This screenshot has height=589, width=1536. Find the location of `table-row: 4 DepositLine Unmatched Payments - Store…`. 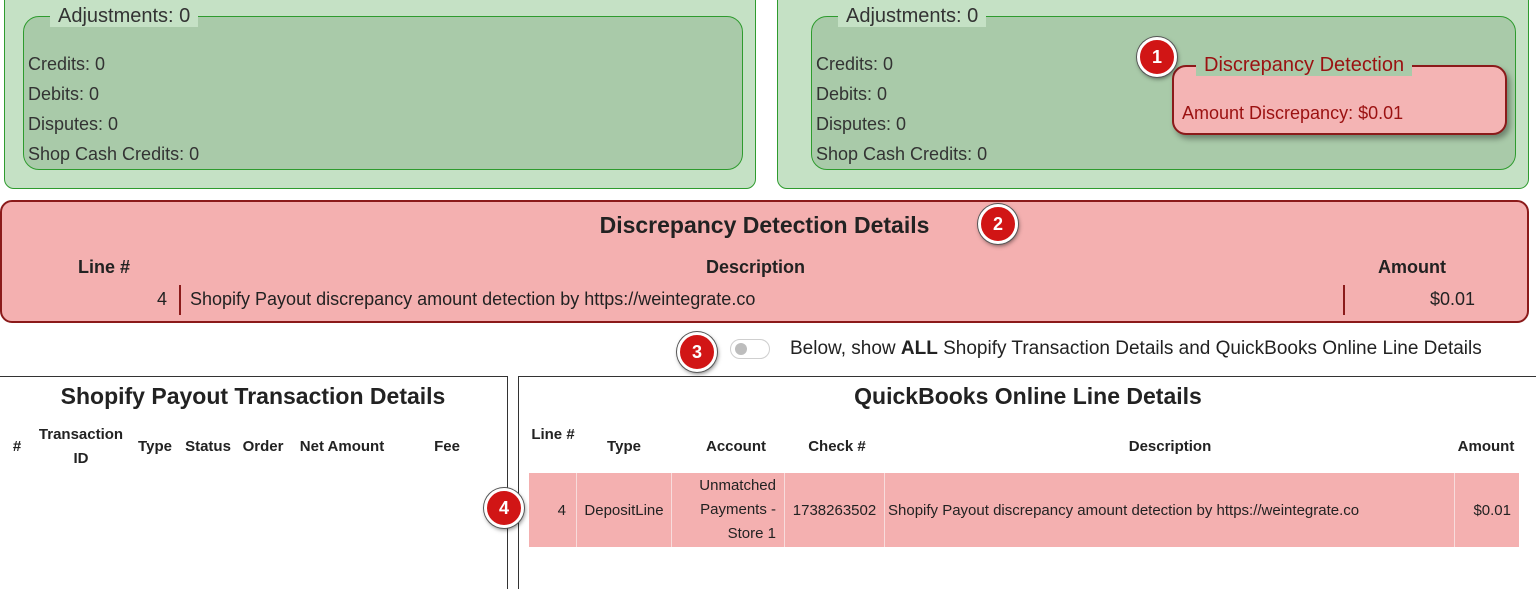

table-row: 4 DepositLine Unmatched Payments - Store… is located at coordinates (1024, 510).